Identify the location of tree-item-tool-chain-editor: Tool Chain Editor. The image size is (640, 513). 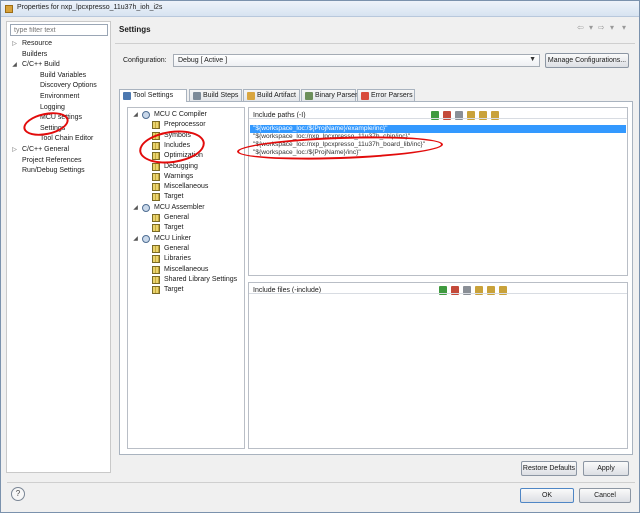
(66, 139).